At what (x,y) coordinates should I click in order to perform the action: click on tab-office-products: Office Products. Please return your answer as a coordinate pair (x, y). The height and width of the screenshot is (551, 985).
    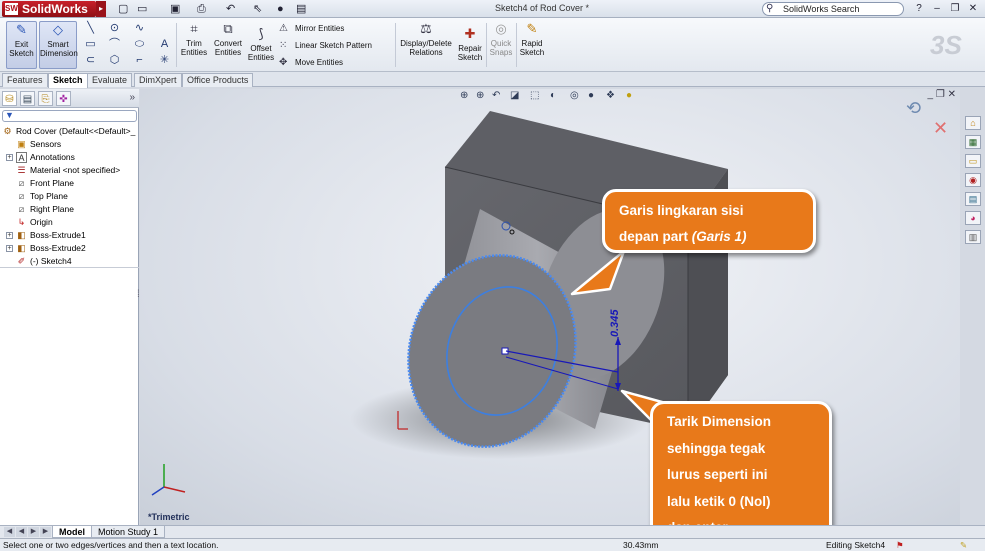
    Looking at the image, I should click on (218, 80).